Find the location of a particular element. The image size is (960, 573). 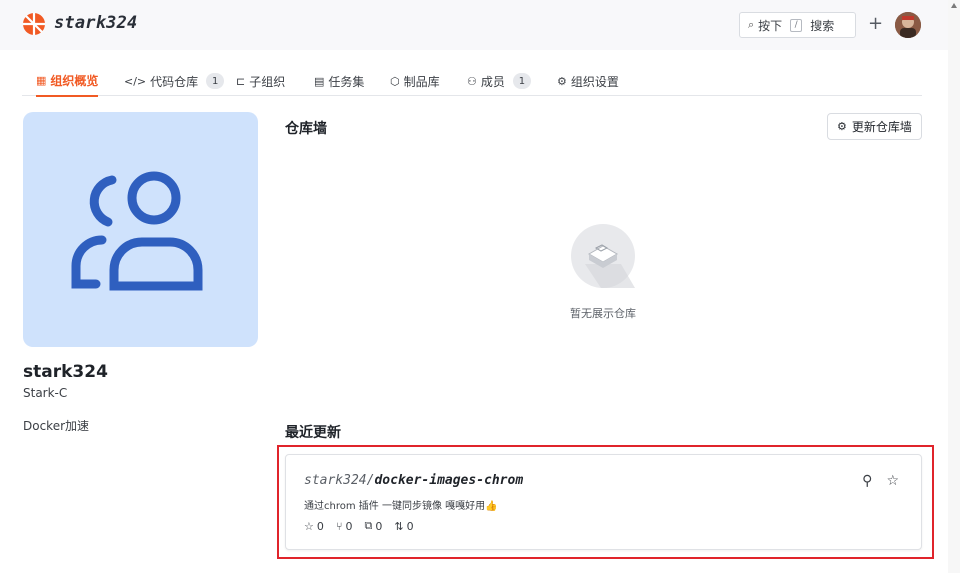

tab-sub-orgs: ⊏ 子组织 is located at coordinates (260, 81).